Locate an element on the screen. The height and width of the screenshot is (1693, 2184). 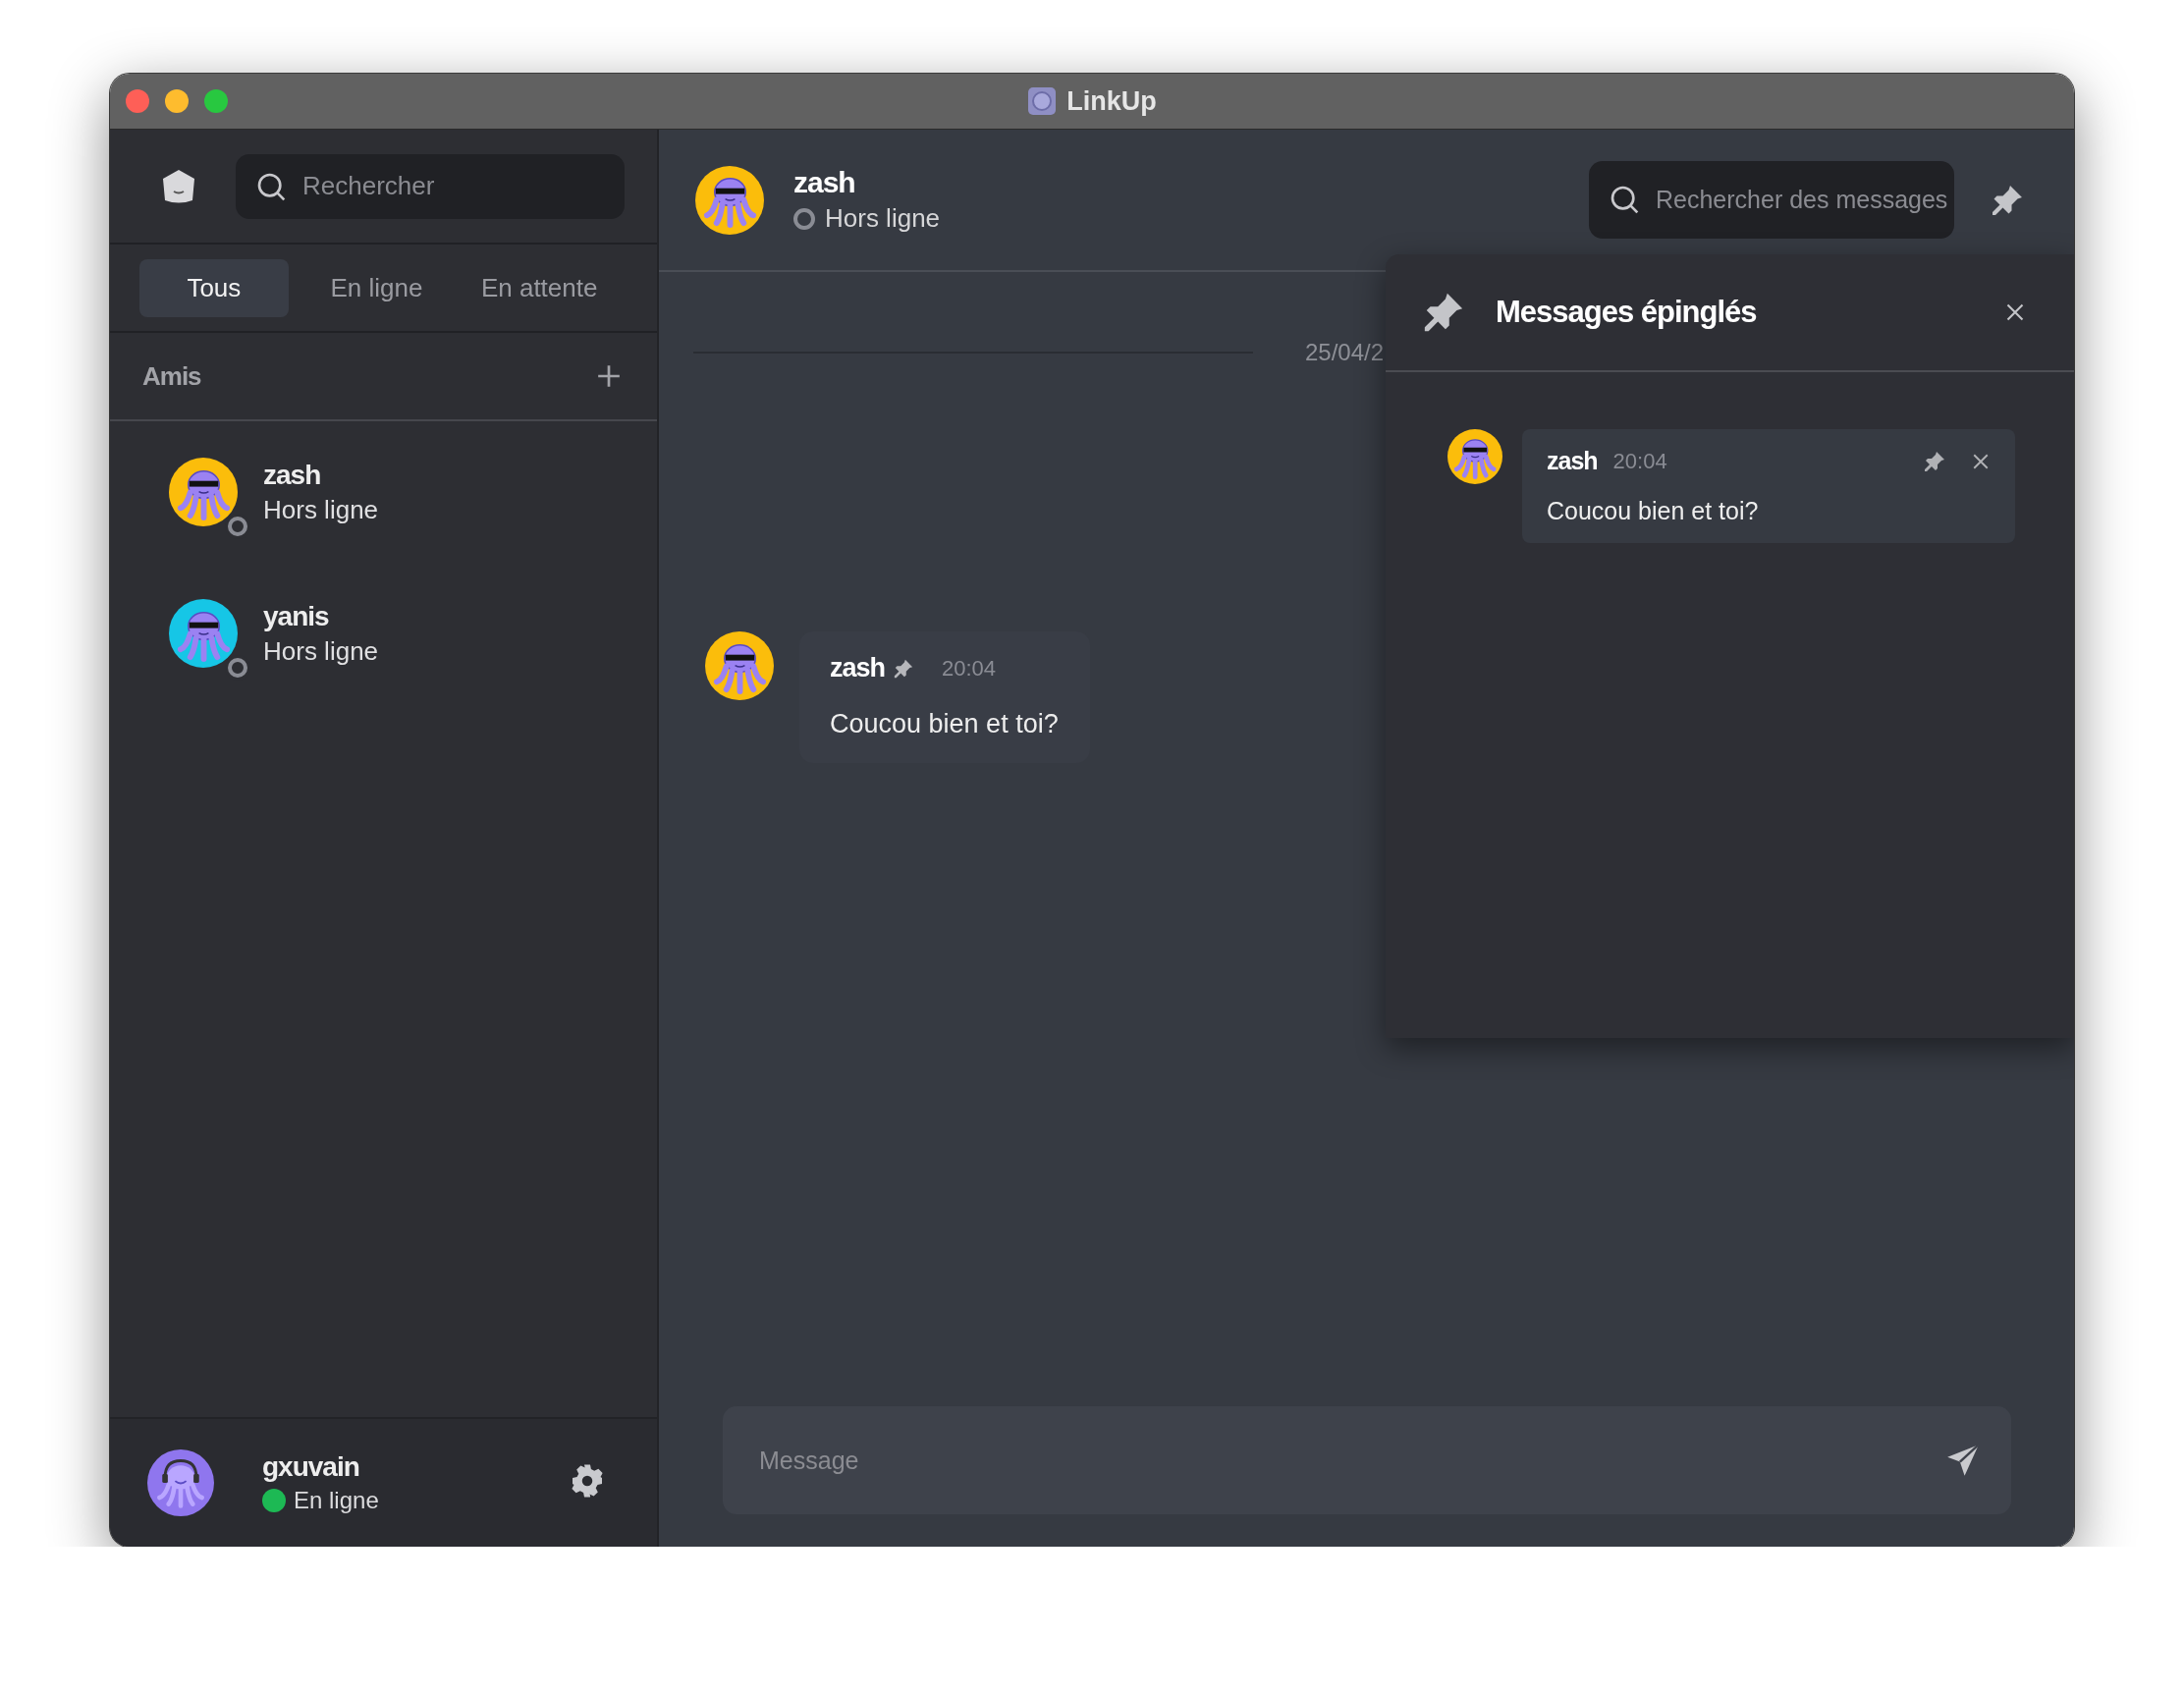
settings-icon is located at coordinates (587, 1481).